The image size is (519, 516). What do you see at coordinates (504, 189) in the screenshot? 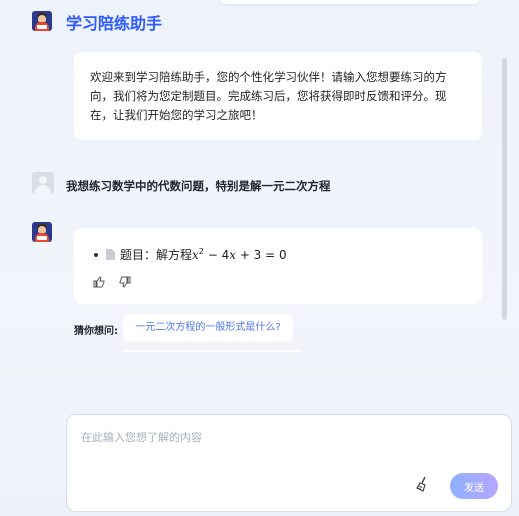
I see `chat-scrollbar` at bounding box center [504, 189].